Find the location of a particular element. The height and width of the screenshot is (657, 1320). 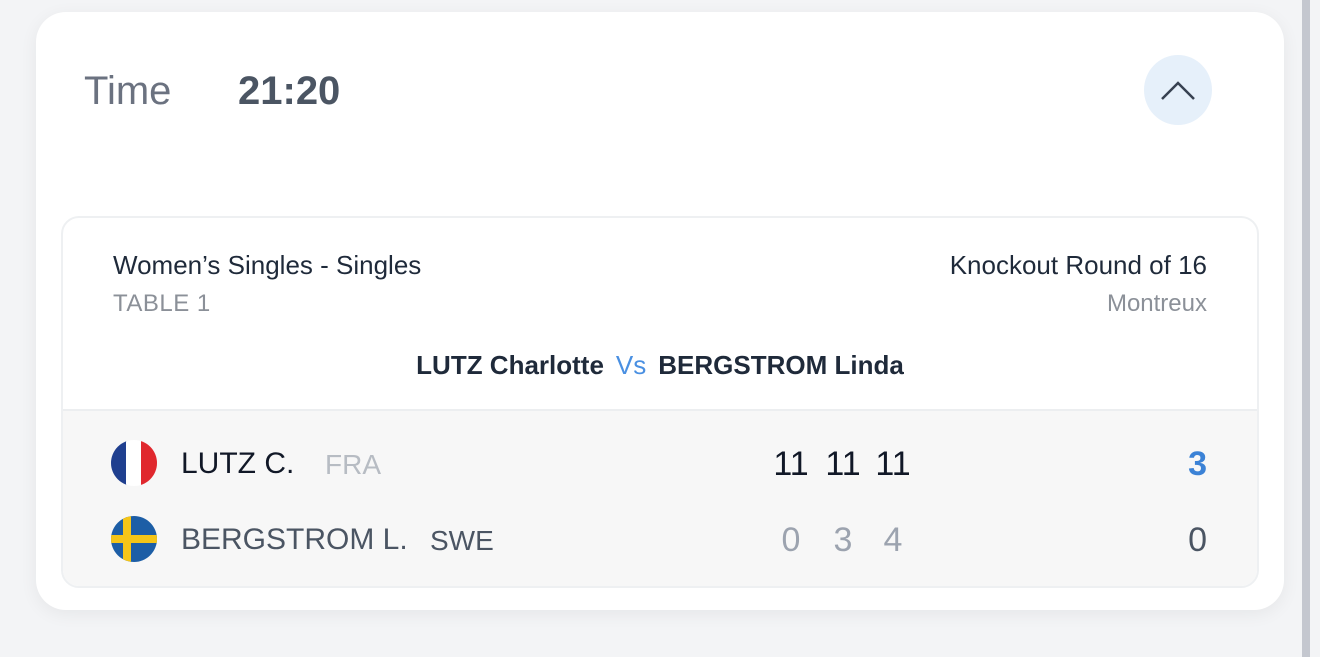

player2-full-name: BERGSTROM Linda is located at coordinates (781, 365).